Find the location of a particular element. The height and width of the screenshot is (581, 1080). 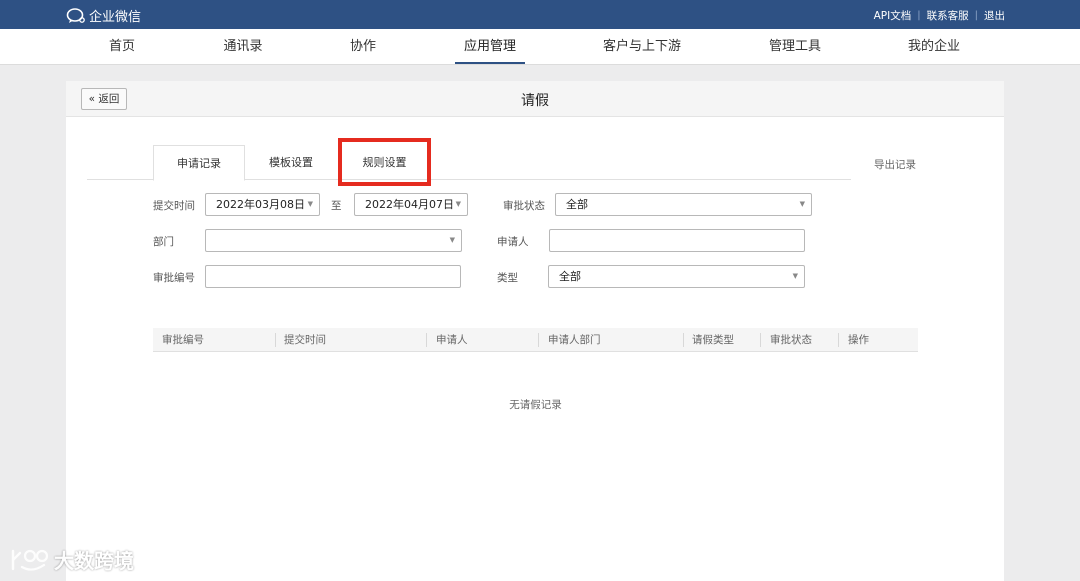

column-header: 审批编号 is located at coordinates (183, 340).